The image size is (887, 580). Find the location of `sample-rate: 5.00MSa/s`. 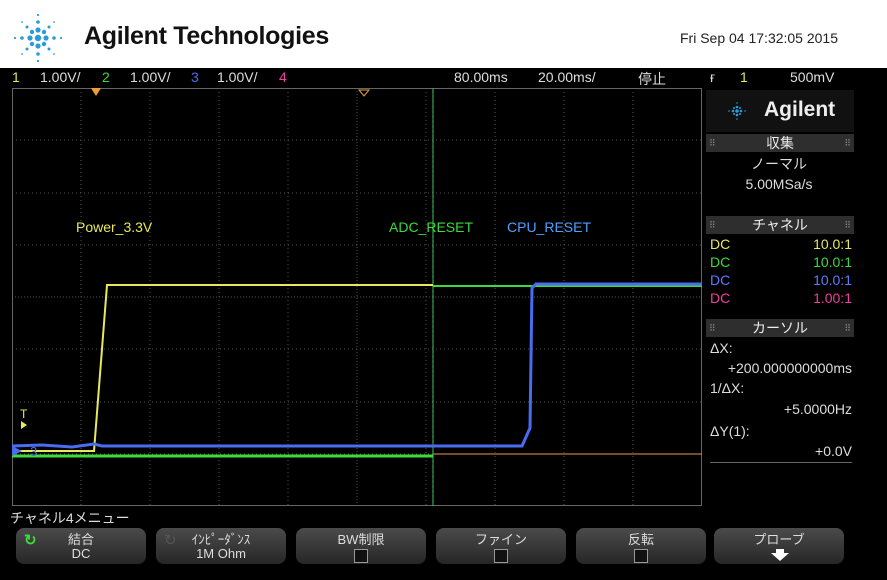

sample-rate: 5.00MSa/s is located at coordinates (779, 184).